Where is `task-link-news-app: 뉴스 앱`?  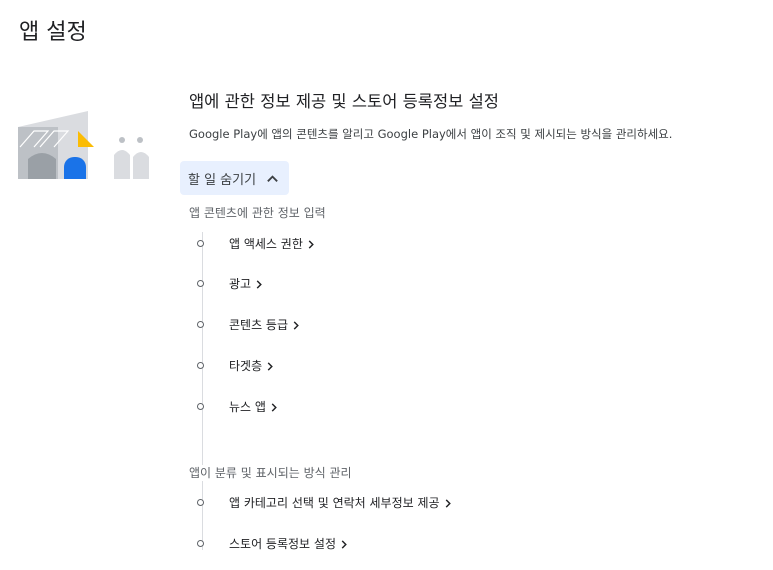
task-link-news-app: 뉴스 앱 is located at coordinates (253, 406).